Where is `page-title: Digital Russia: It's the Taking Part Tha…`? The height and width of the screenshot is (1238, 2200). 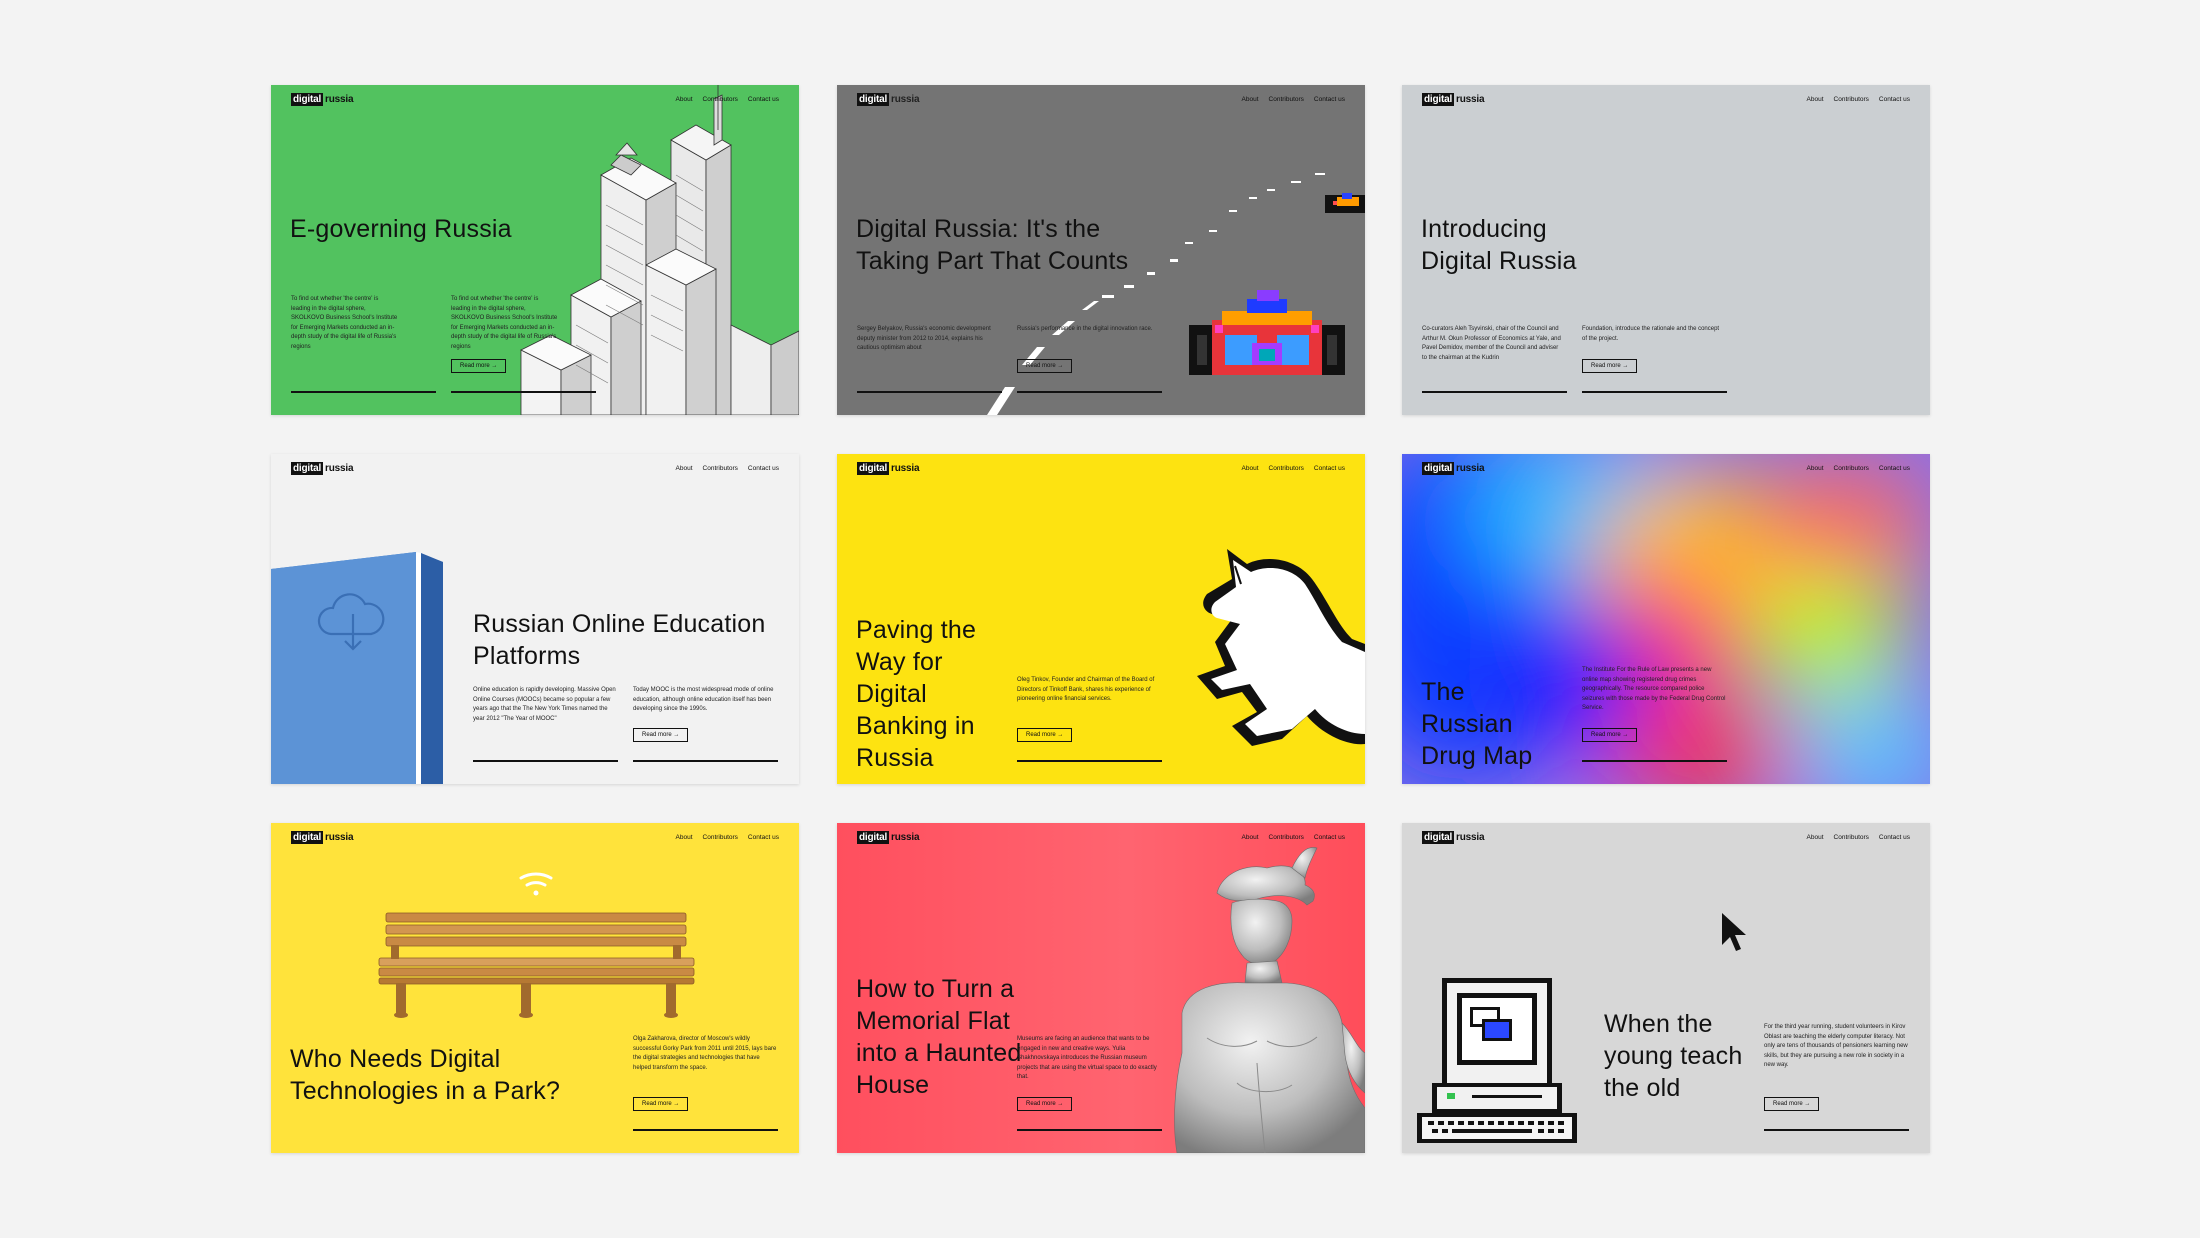 page-title: Digital Russia: It's the Taking Part Tha… is located at coordinates (992, 245).